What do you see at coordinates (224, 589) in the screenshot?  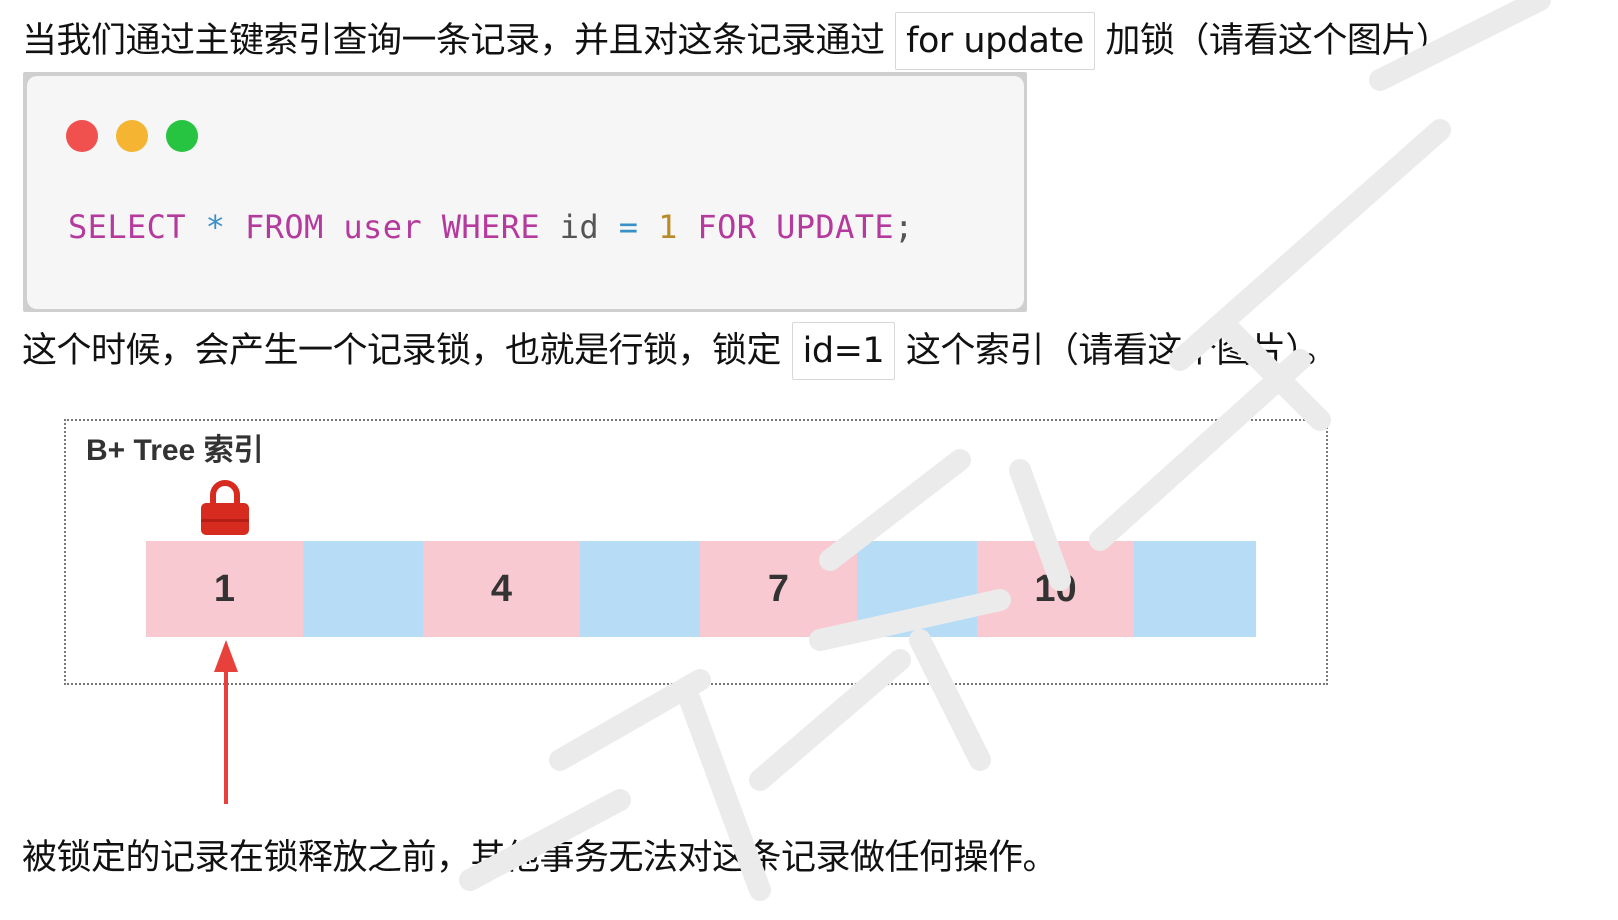 I see `index-cell-key: 1` at bounding box center [224, 589].